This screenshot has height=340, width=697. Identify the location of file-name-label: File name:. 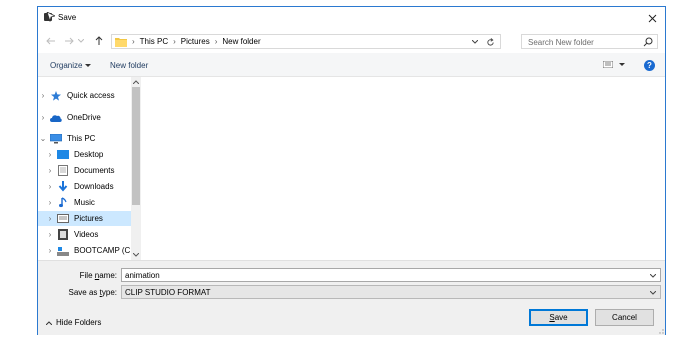
(98, 275).